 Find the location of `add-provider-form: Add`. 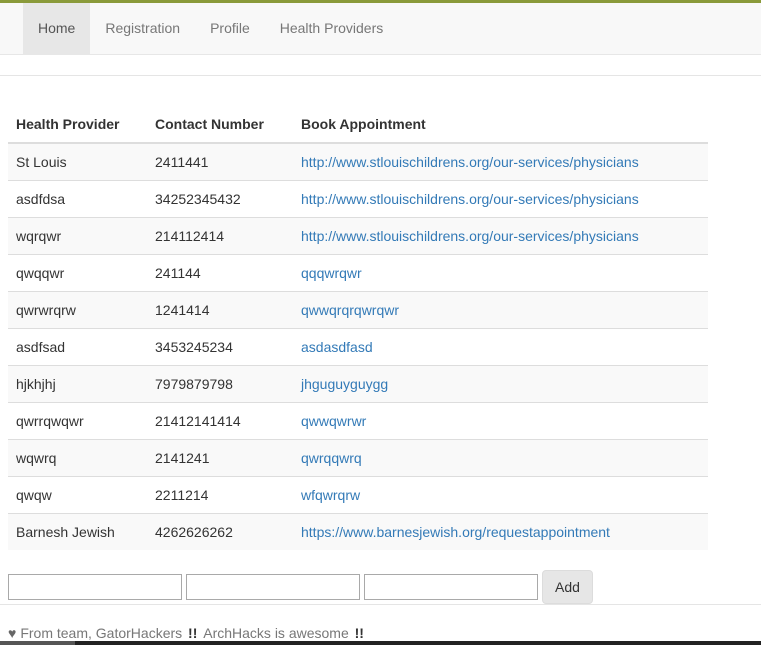

add-provider-form: Add is located at coordinates (300, 587).